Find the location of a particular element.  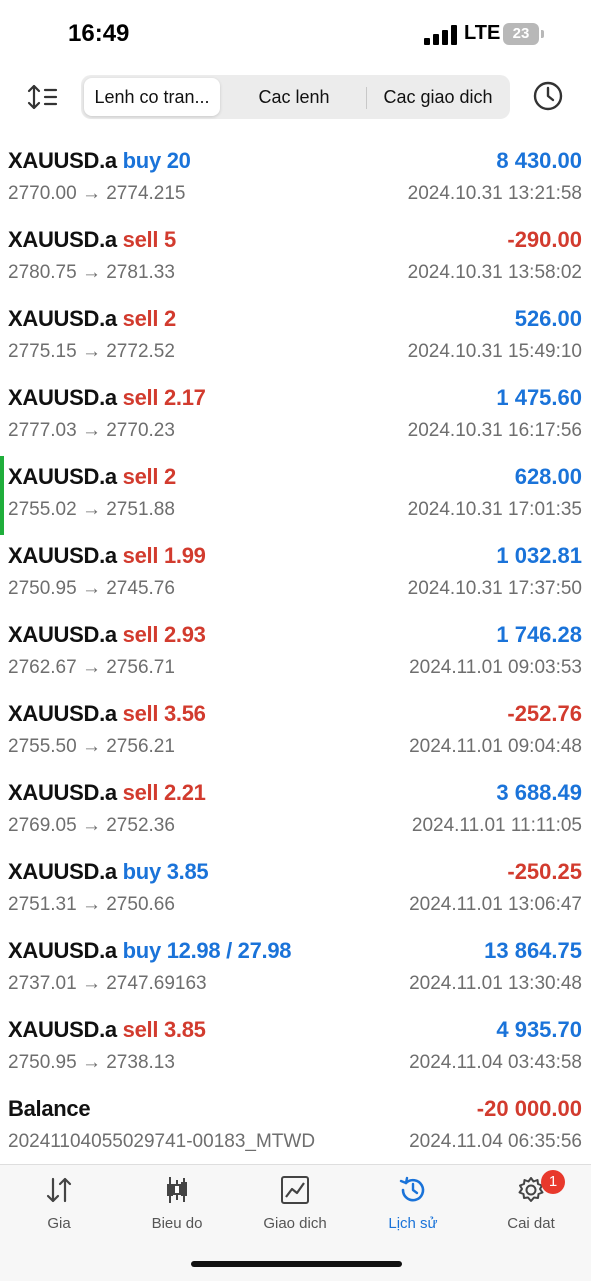

tab-orders: Cac lenh is located at coordinates (294, 97).